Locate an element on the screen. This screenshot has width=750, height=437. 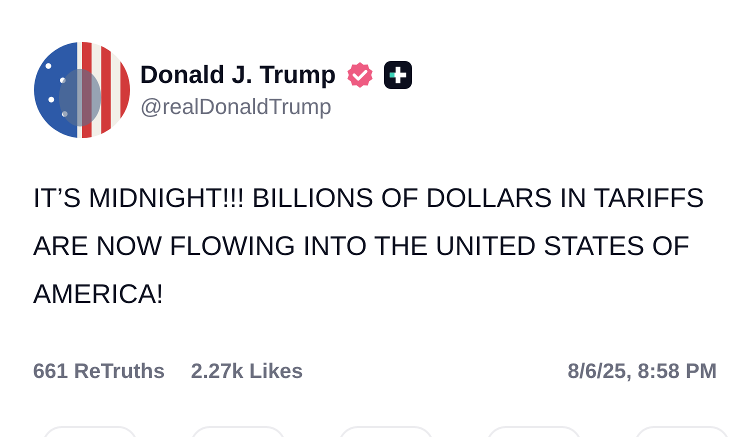
plus-app-icon is located at coordinates (398, 75).